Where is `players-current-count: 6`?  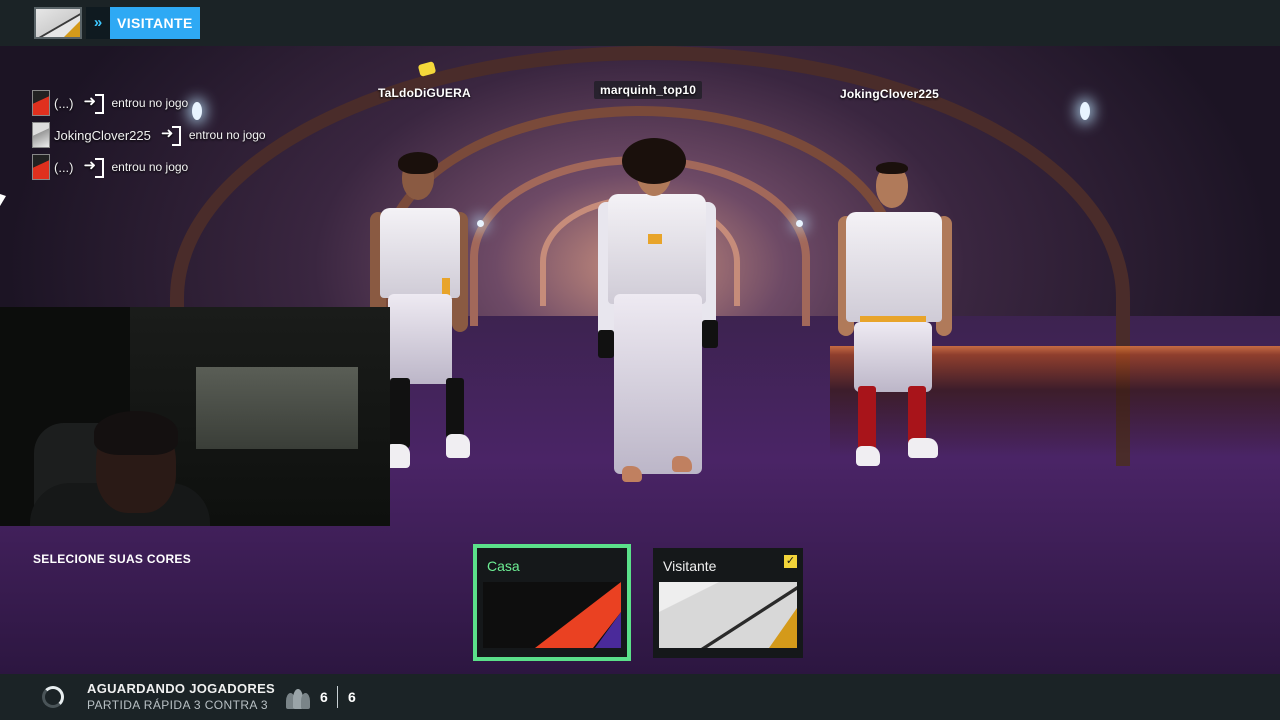 players-current-count: 6 is located at coordinates (324, 697).